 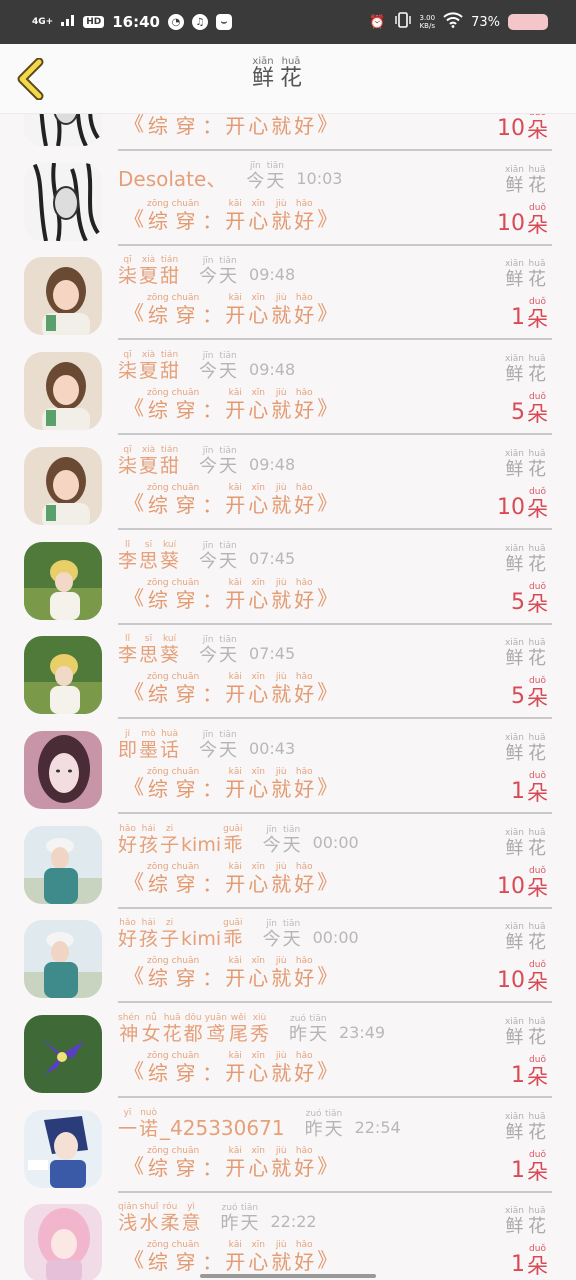 What do you see at coordinates (157, 1167) in the screenshot?
I see `message-char-char: 综` at bounding box center [157, 1167].